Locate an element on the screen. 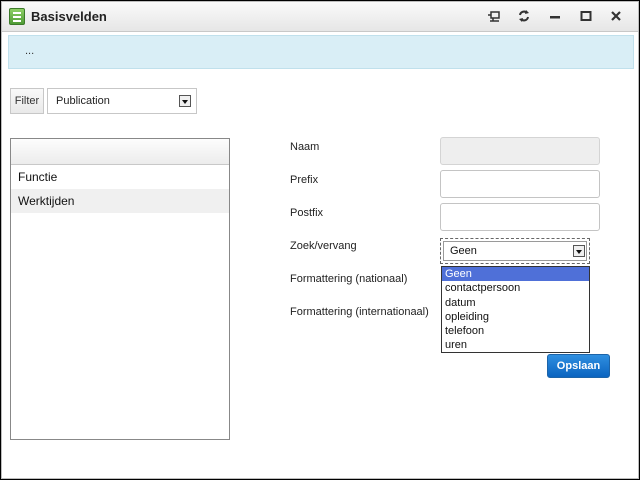 This screenshot has height=480, width=640. zoek-vervang-select-inner: Geen is located at coordinates (515, 251).